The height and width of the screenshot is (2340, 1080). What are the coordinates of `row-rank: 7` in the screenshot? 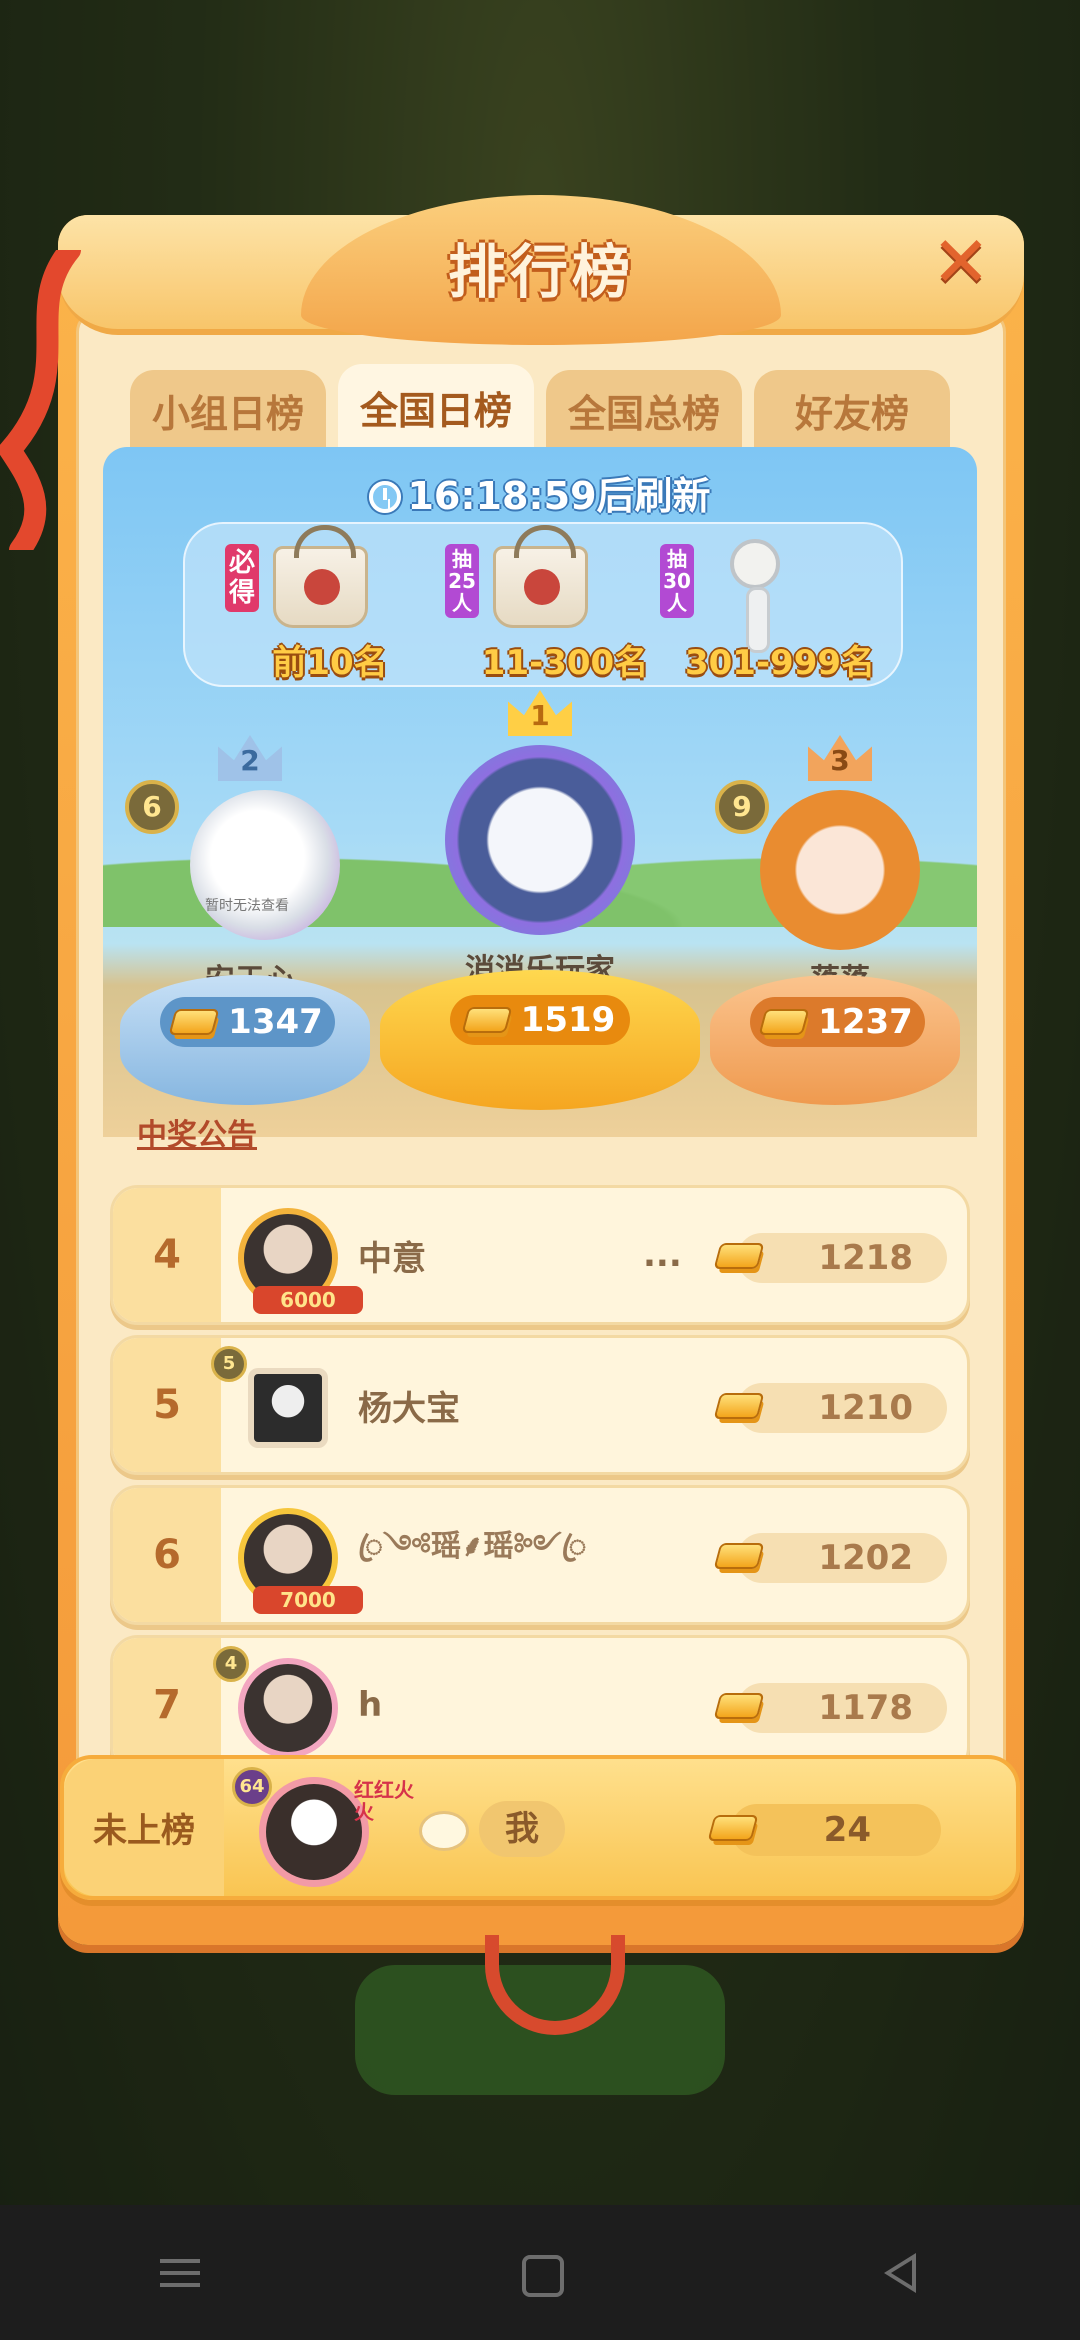 It's located at (167, 1705).